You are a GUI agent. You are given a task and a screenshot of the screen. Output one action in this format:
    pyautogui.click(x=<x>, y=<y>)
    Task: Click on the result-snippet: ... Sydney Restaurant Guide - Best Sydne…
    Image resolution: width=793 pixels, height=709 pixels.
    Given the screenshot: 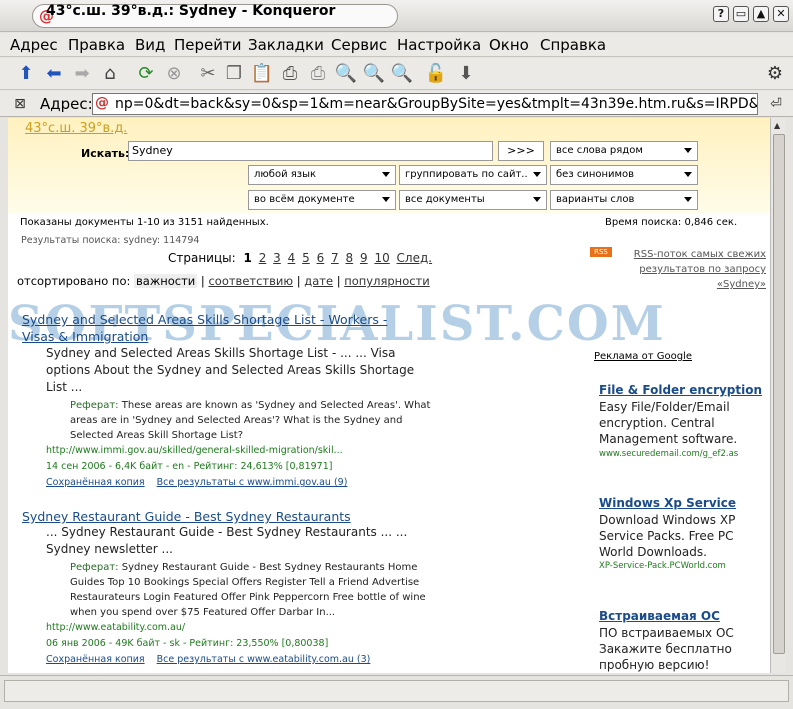 What is the action you would take?
    pyautogui.click(x=227, y=540)
    